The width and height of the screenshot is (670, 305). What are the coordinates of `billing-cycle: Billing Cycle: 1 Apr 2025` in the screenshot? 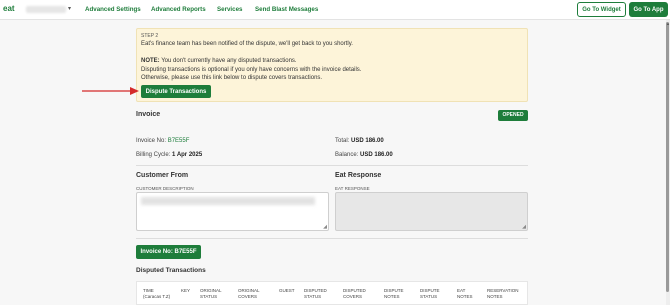 It's located at (169, 155).